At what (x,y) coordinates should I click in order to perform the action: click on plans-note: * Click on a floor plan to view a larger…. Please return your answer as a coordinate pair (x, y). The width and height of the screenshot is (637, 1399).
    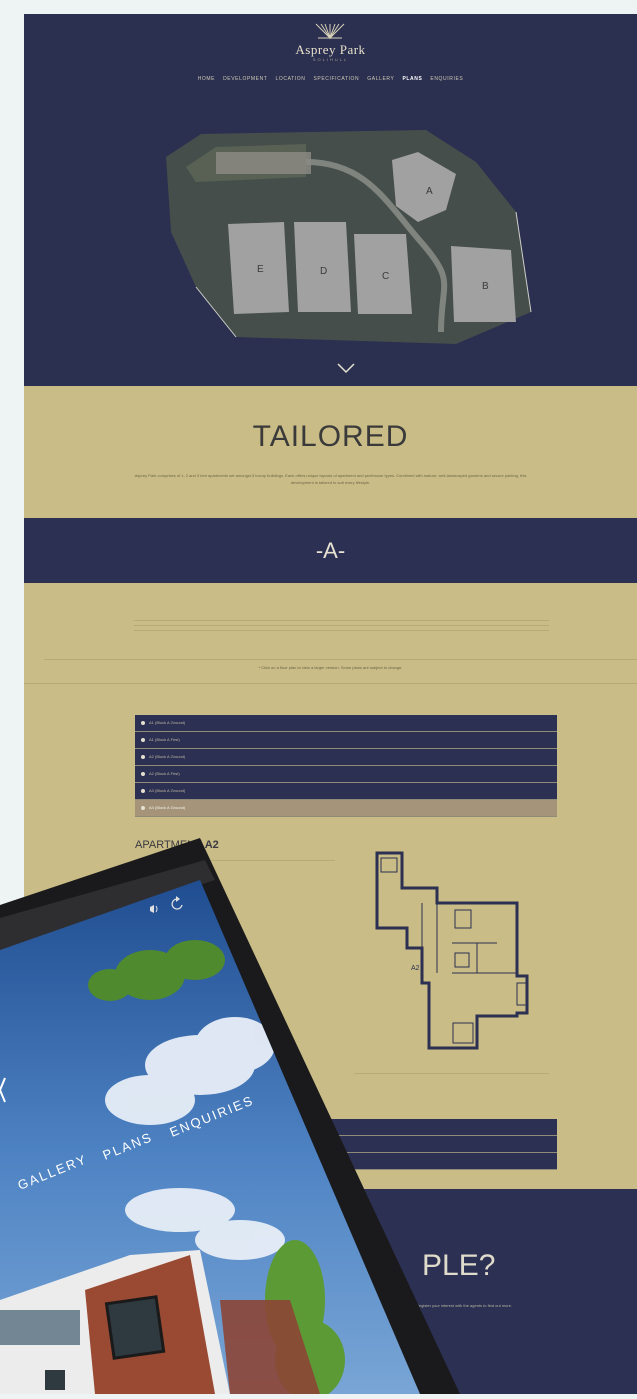
    Looking at the image, I should click on (330, 667).